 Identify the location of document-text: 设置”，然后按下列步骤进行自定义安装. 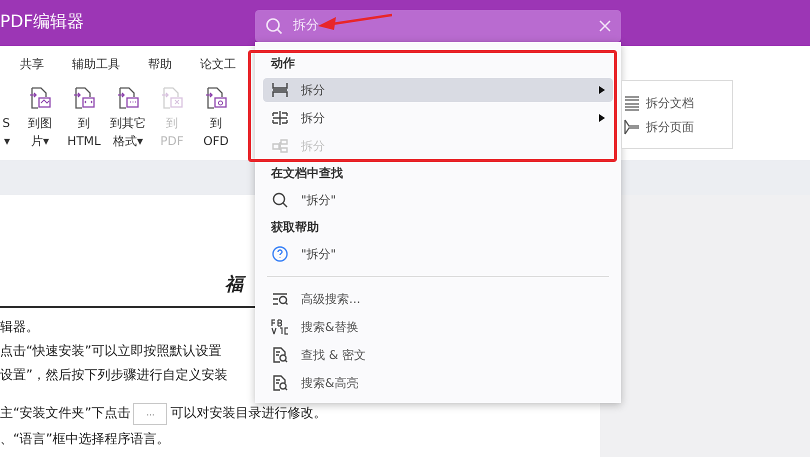
(114, 376).